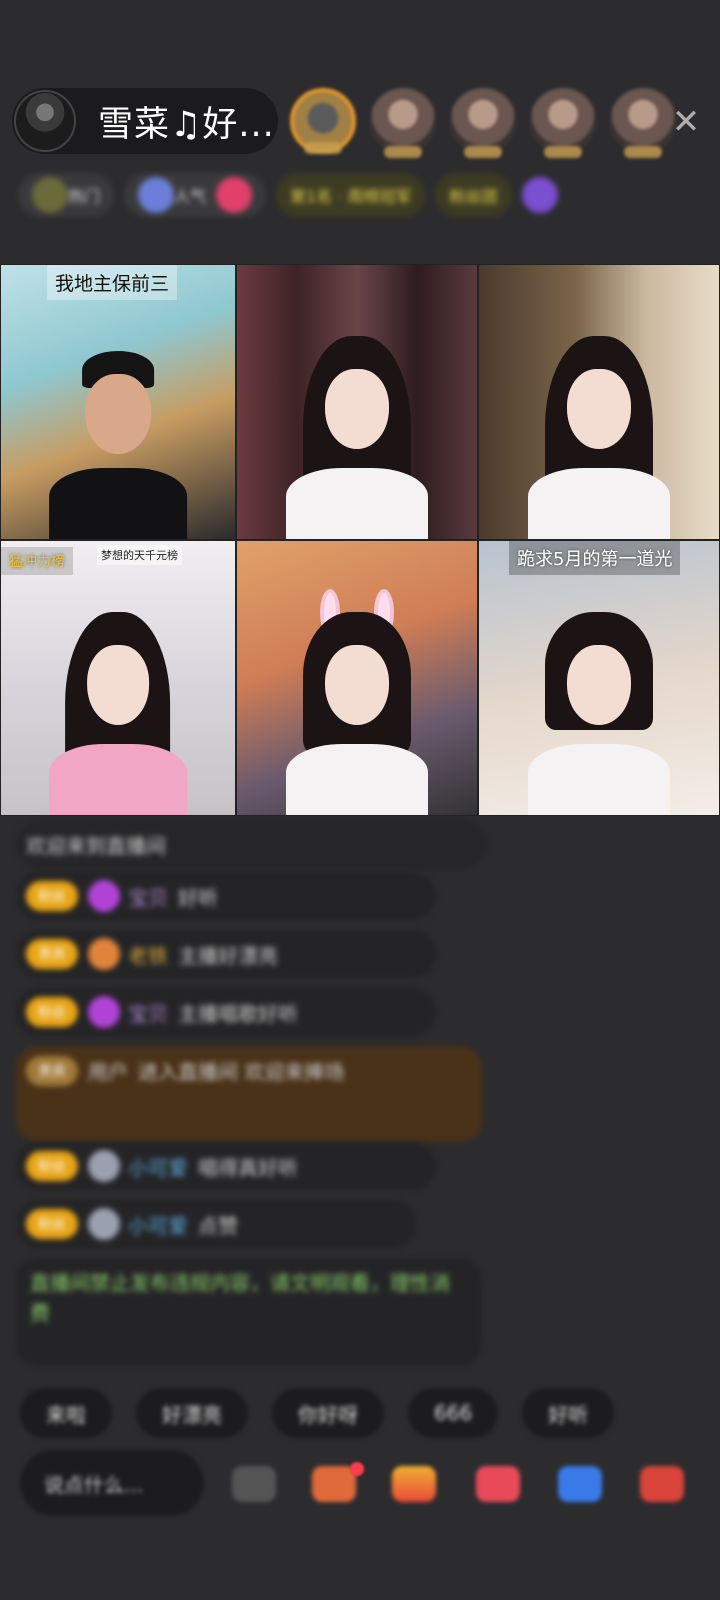 Image resolution: width=720 pixels, height=1600 pixels. What do you see at coordinates (66, 1413) in the screenshot?
I see `quick-reply-button: 来啦` at bounding box center [66, 1413].